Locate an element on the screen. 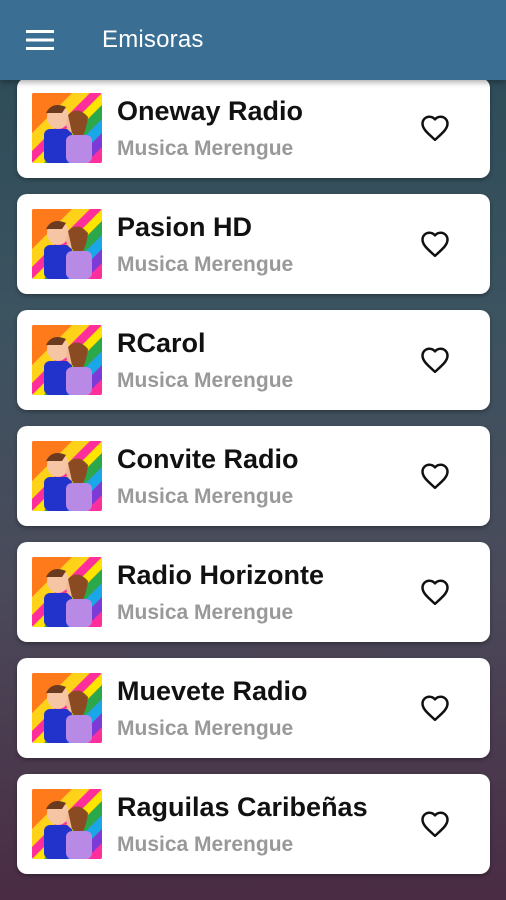  page-title: Emisoras is located at coordinates (153, 39).